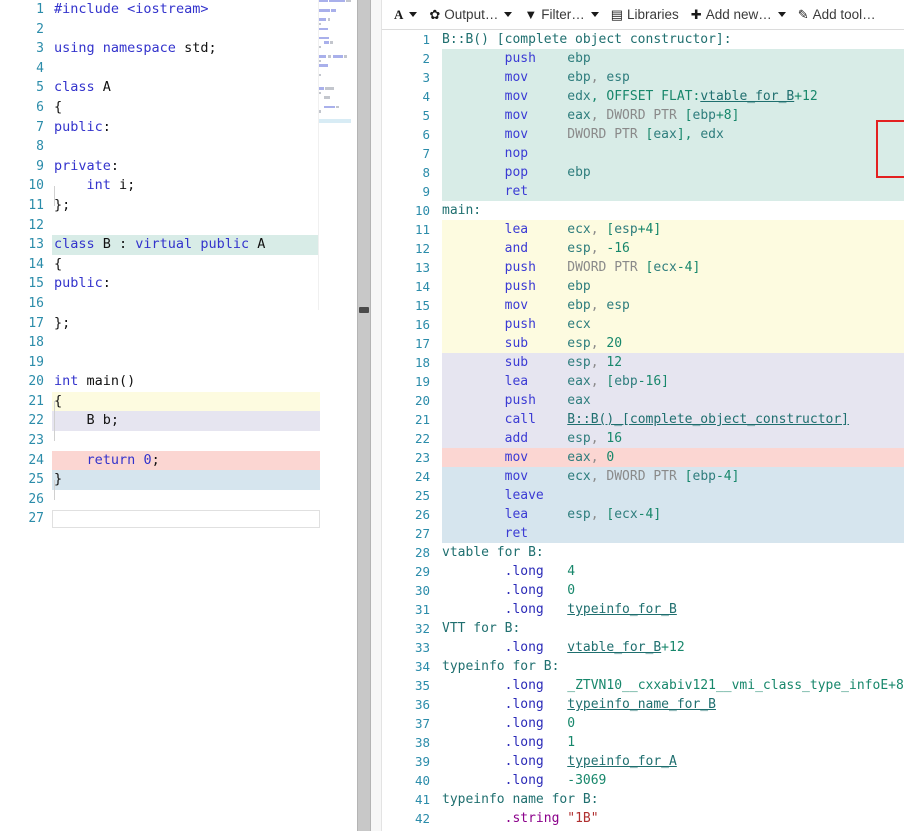  Describe the element at coordinates (622, 609) in the screenshot. I see `assembly-symbol-link: typeinfo_for_B` at that location.